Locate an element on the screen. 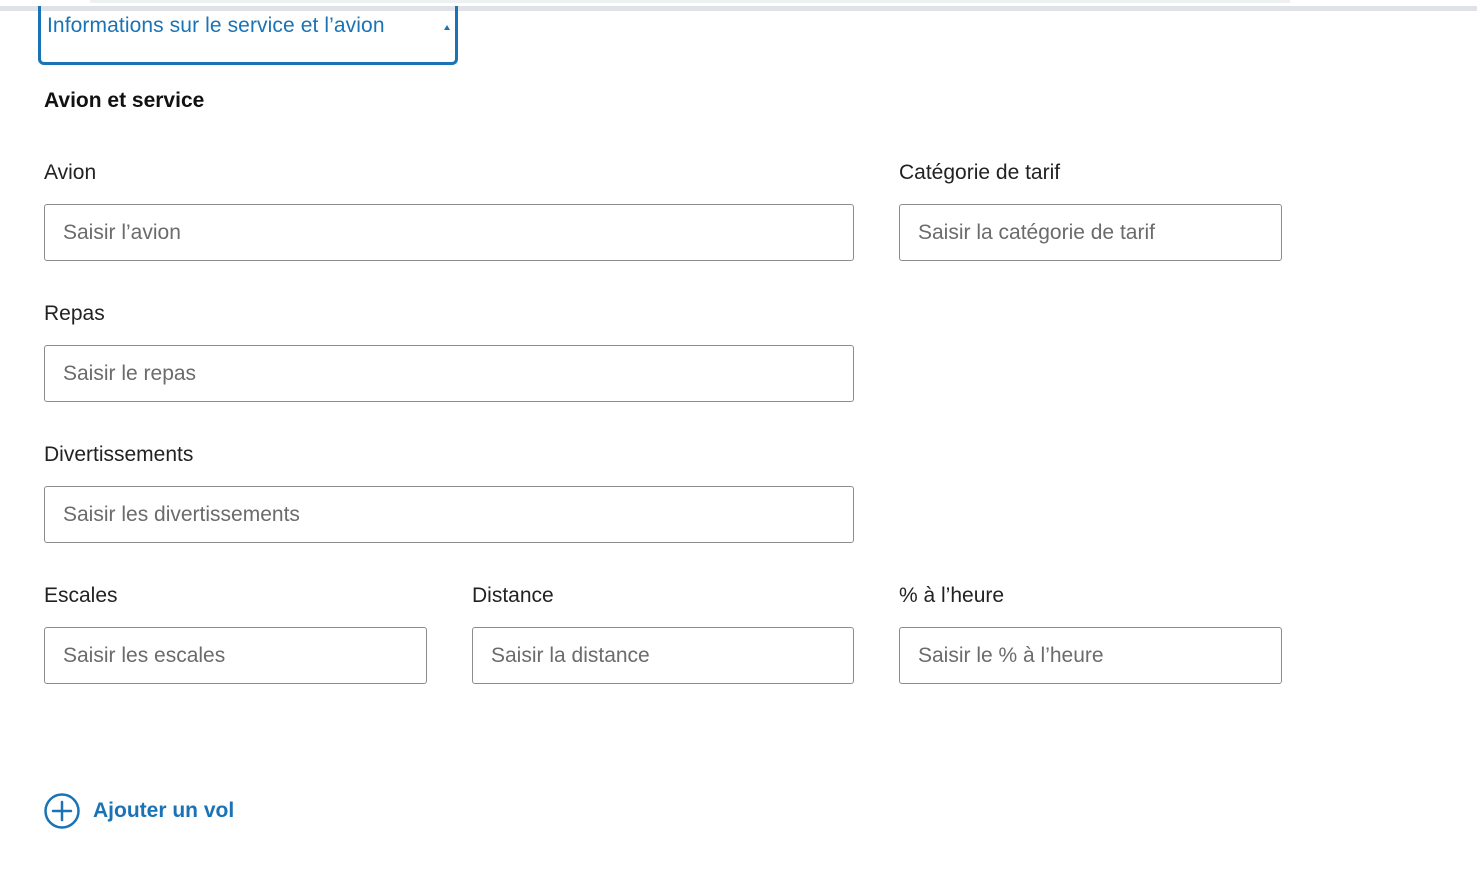 This screenshot has width=1477, height=871. distance-label: Distance is located at coordinates (513, 595).